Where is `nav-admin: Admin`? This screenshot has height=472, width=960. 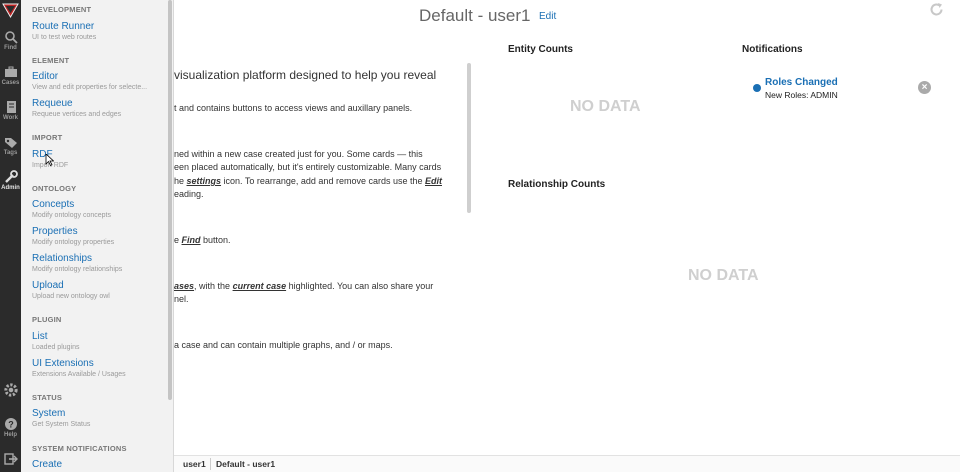
nav-admin: Admin is located at coordinates (10, 180).